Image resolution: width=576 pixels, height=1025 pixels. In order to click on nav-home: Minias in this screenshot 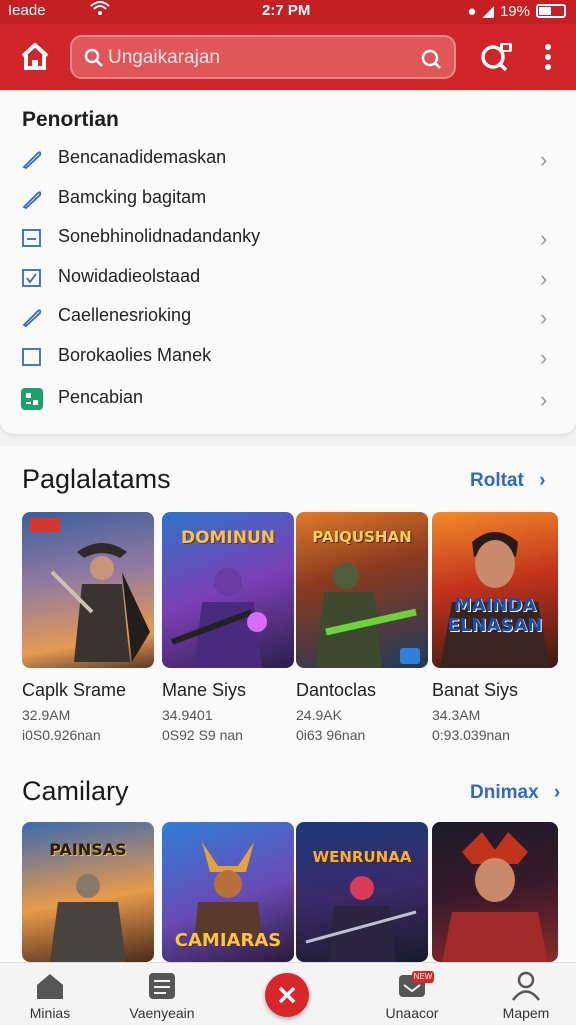, I will do `click(50, 994)`.